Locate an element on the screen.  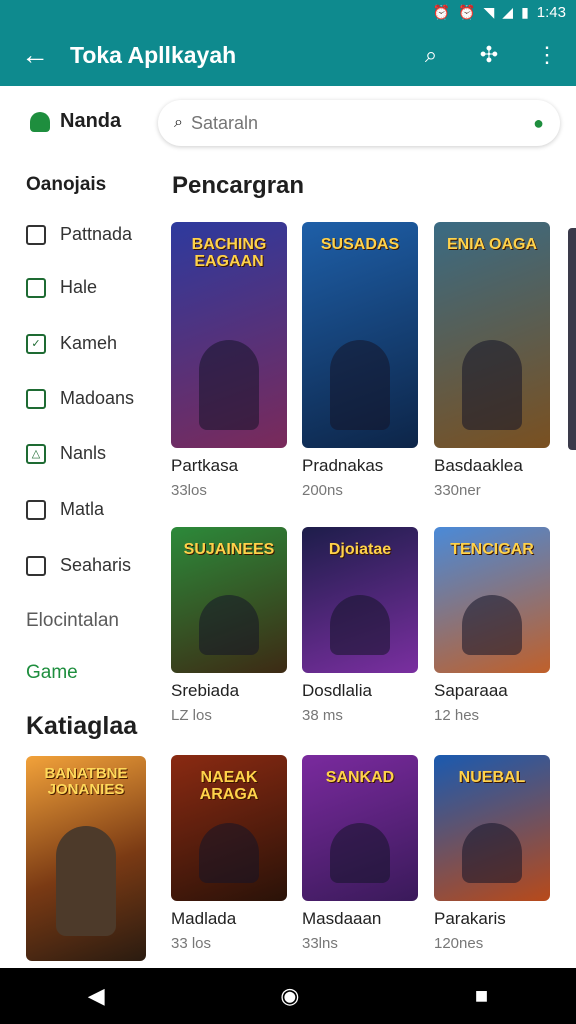
game-card: TENCIGAR Saparaaa 12 hes is located at coordinates (494, 625).